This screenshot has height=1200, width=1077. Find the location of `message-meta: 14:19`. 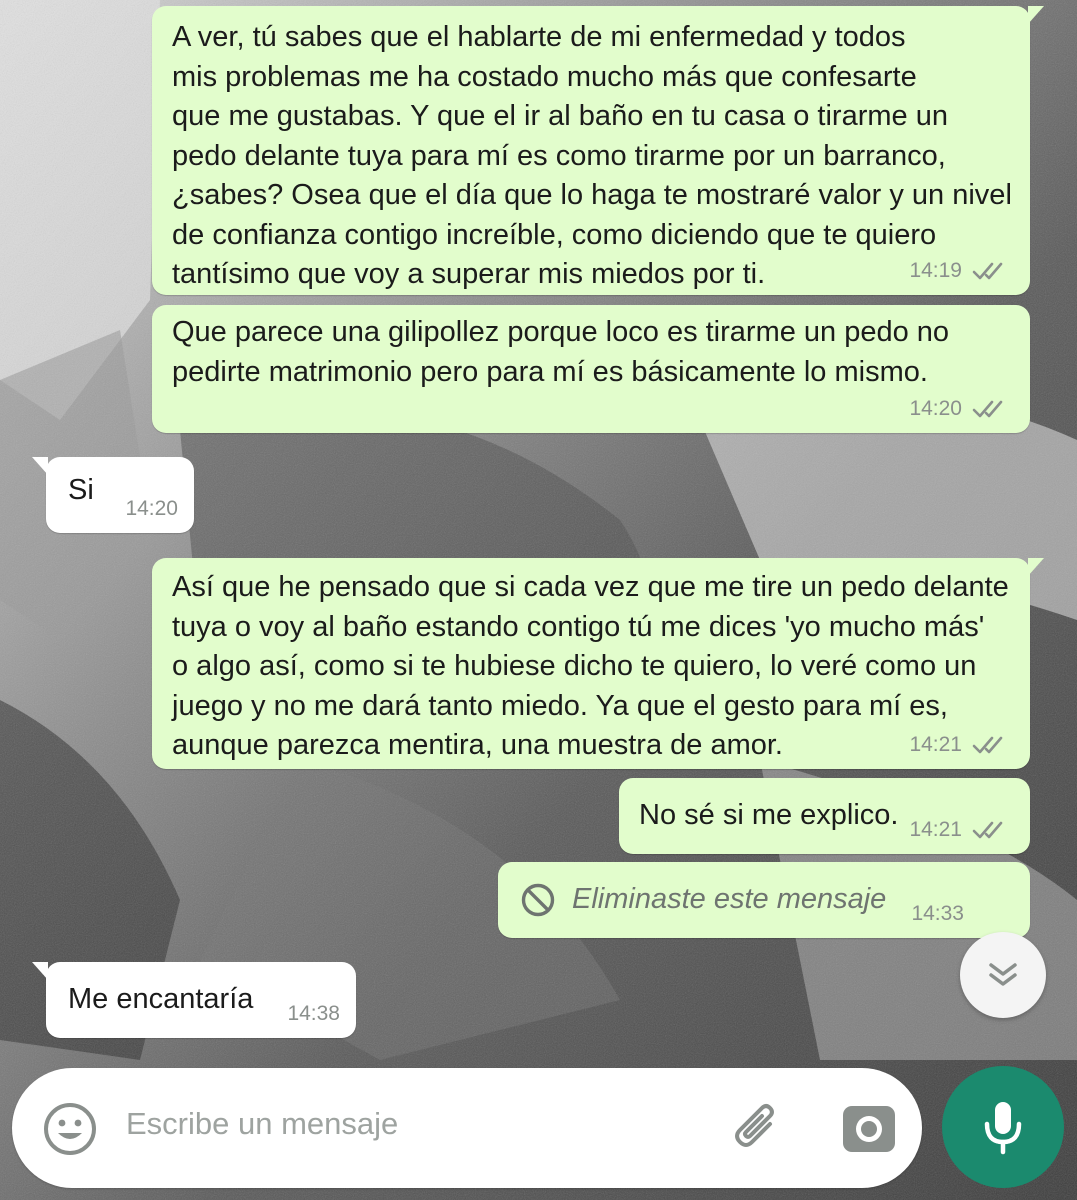

message-meta: 14:19 is located at coordinates (960, 271).